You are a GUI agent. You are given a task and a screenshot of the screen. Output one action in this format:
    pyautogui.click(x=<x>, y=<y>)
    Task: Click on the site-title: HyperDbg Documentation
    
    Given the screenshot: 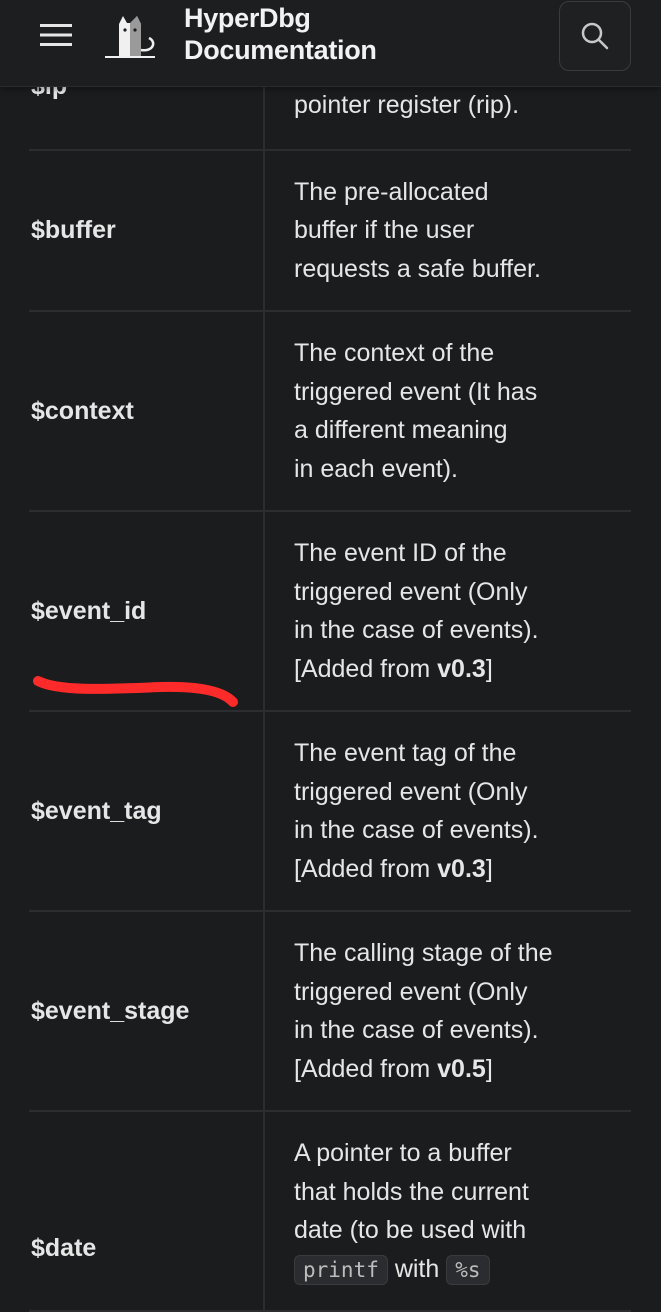 What is the action you would take?
    pyautogui.click(x=280, y=34)
    